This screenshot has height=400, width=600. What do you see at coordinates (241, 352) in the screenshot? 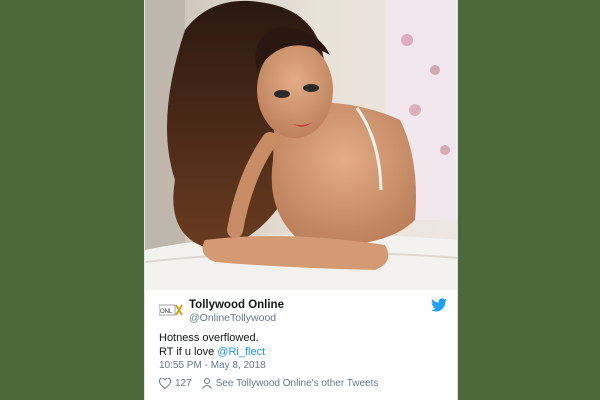
I see `mention-link: @Ri_flect` at bounding box center [241, 352].